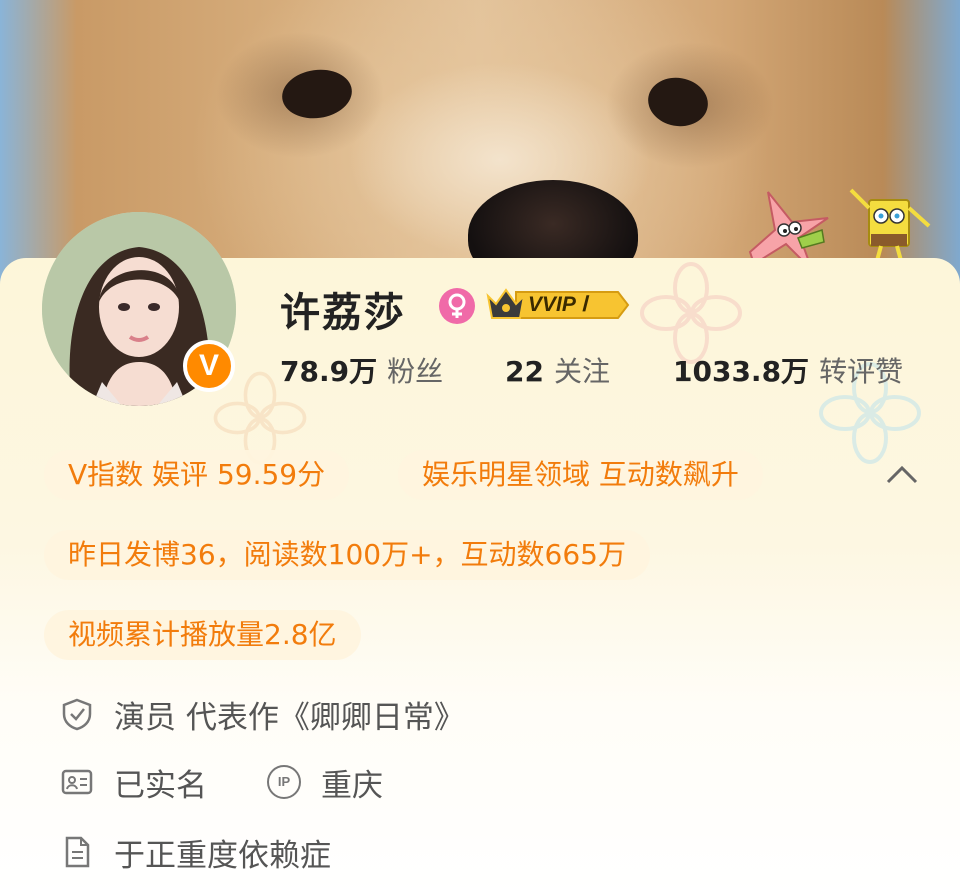 The image size is (960, 895). I want to click on verified-badge: V, so click(209, 366).